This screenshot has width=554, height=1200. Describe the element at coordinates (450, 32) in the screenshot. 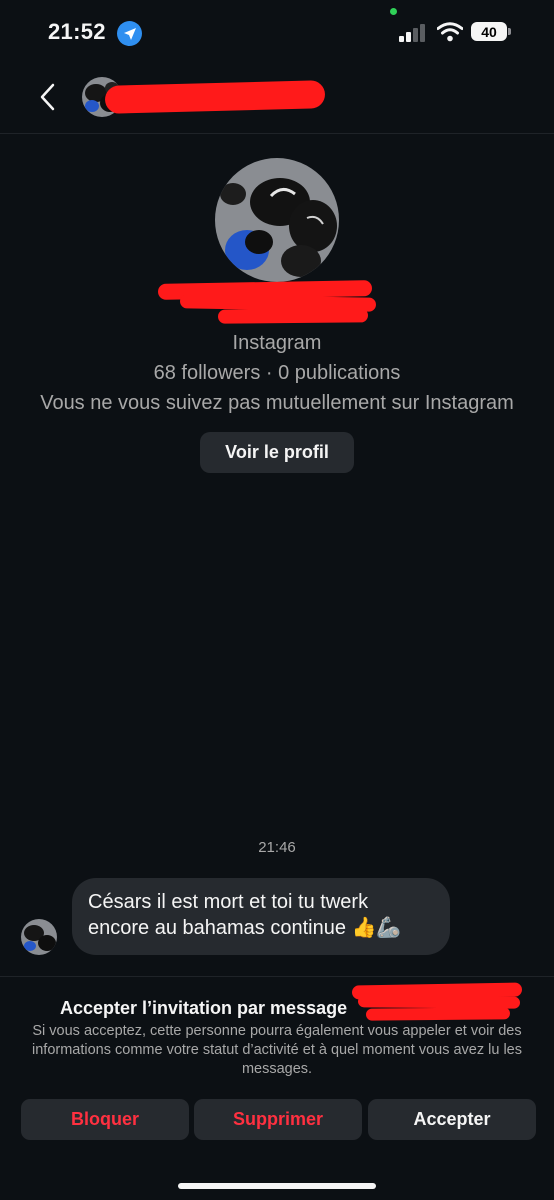

I see `wifi-icon` at that location.